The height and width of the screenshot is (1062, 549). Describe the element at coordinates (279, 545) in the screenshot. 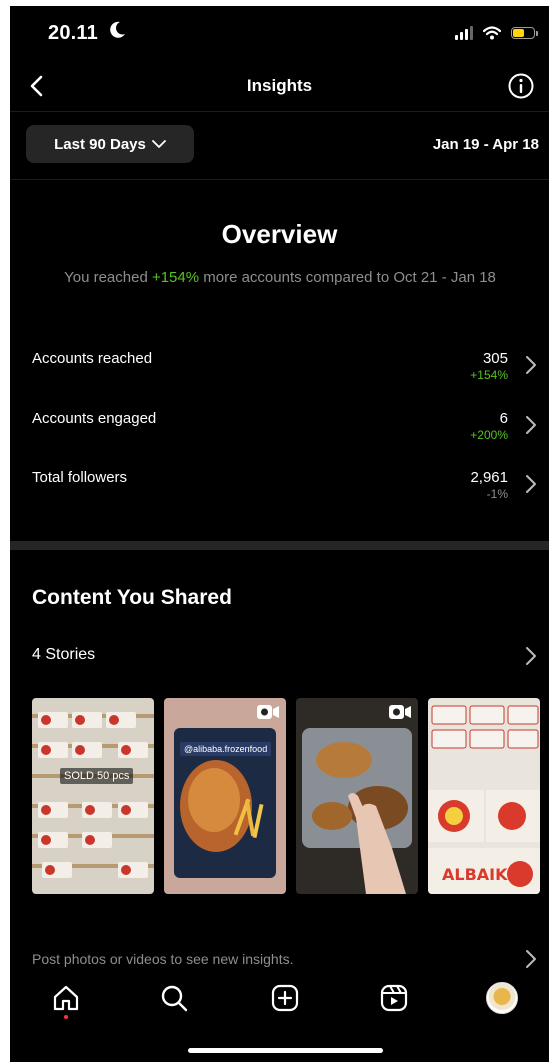

I see `section-divider` at that location.